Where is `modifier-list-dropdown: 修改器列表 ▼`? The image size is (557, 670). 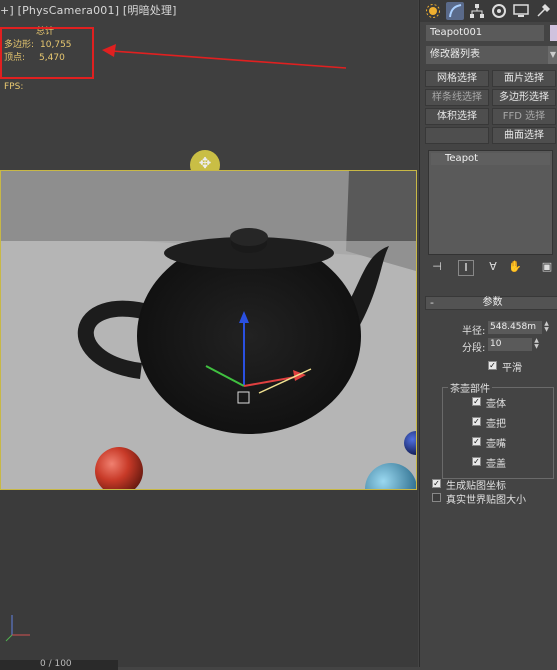
modifier-list-dropdown: 修改器列表 ▼ is located at coordinates (491, 55).